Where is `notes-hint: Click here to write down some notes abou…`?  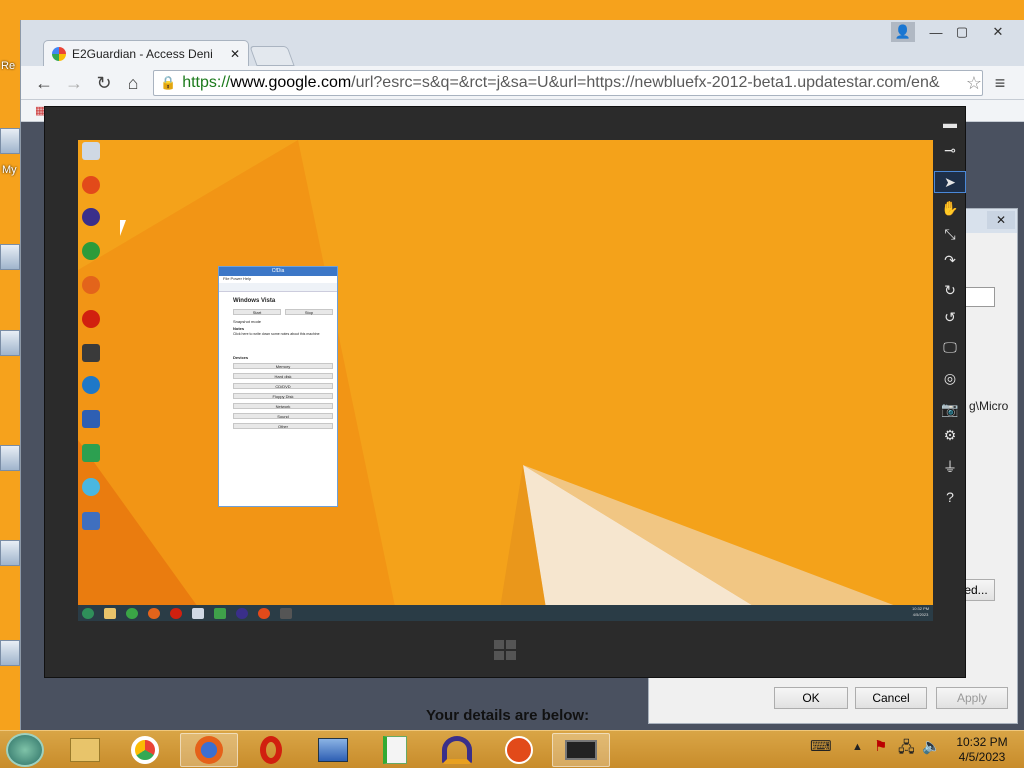
notes-hint: Click here to write down some notes abou… is located at coordinates (285, 334).